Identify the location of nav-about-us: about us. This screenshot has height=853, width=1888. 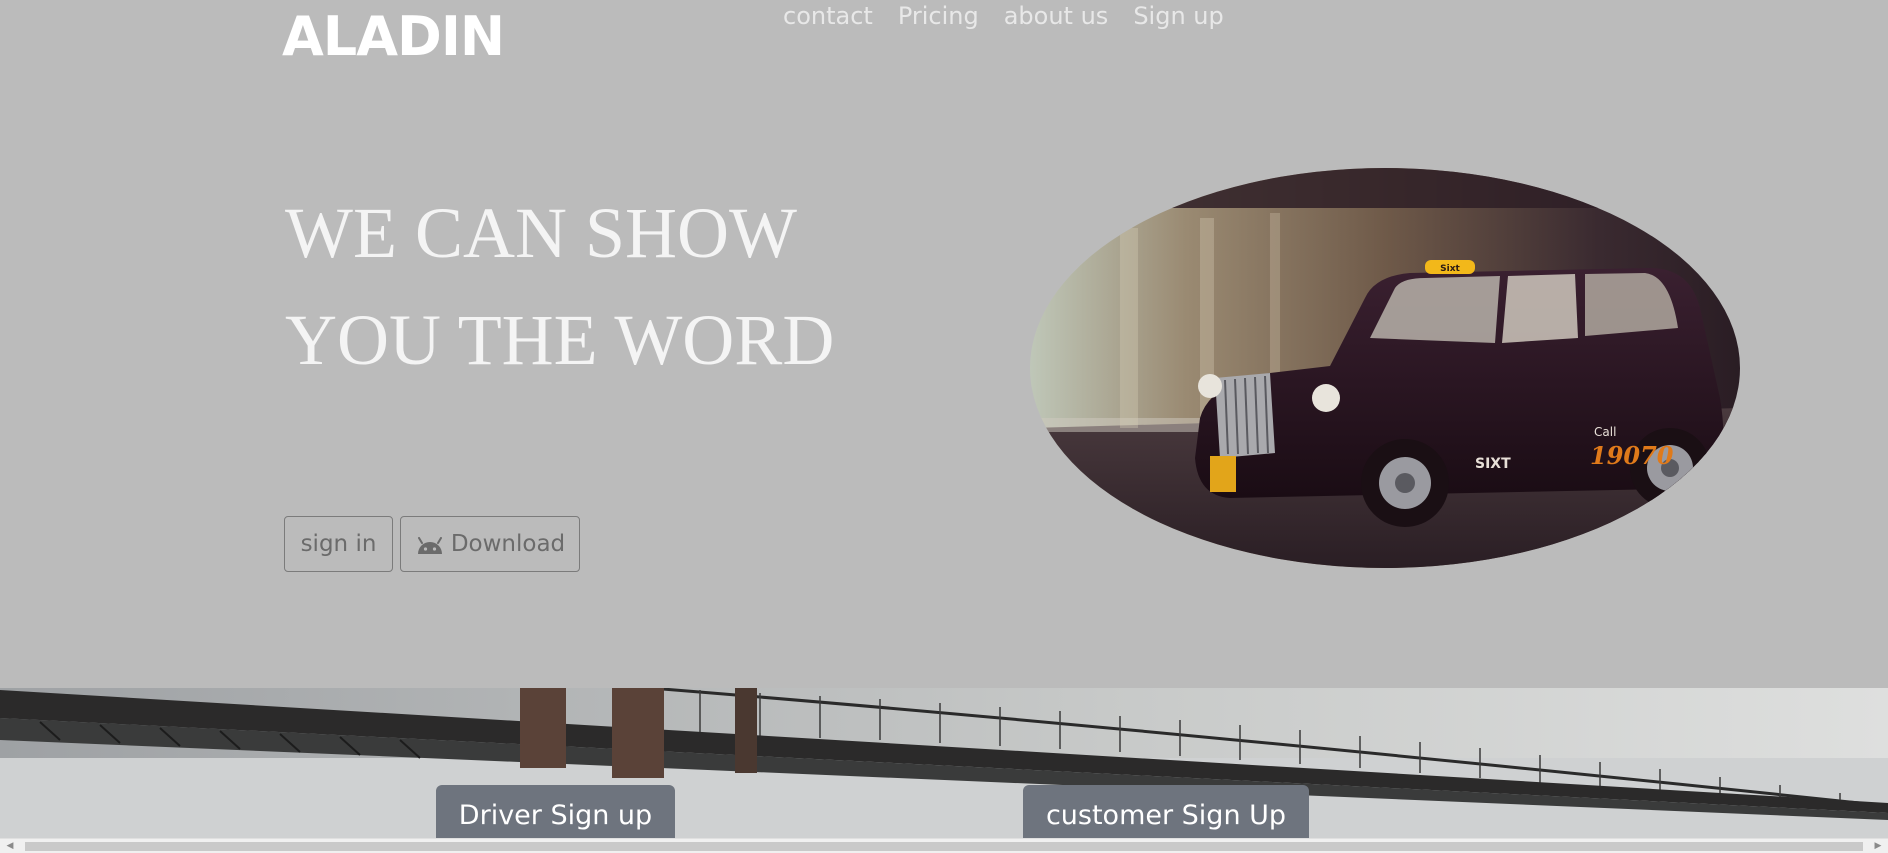
(1056, 16).